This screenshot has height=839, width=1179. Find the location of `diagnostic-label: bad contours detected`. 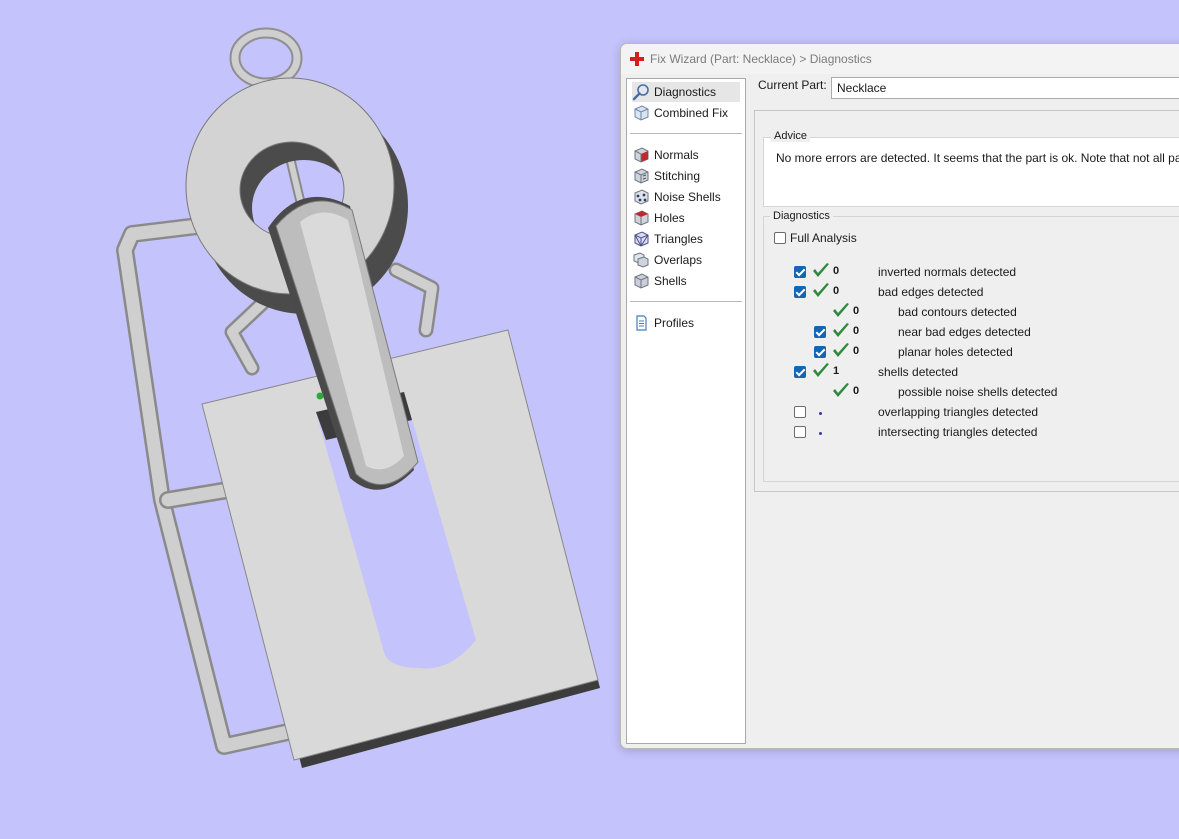

diagnostic-label: bad contours detected is located at coordinates (957, 312).